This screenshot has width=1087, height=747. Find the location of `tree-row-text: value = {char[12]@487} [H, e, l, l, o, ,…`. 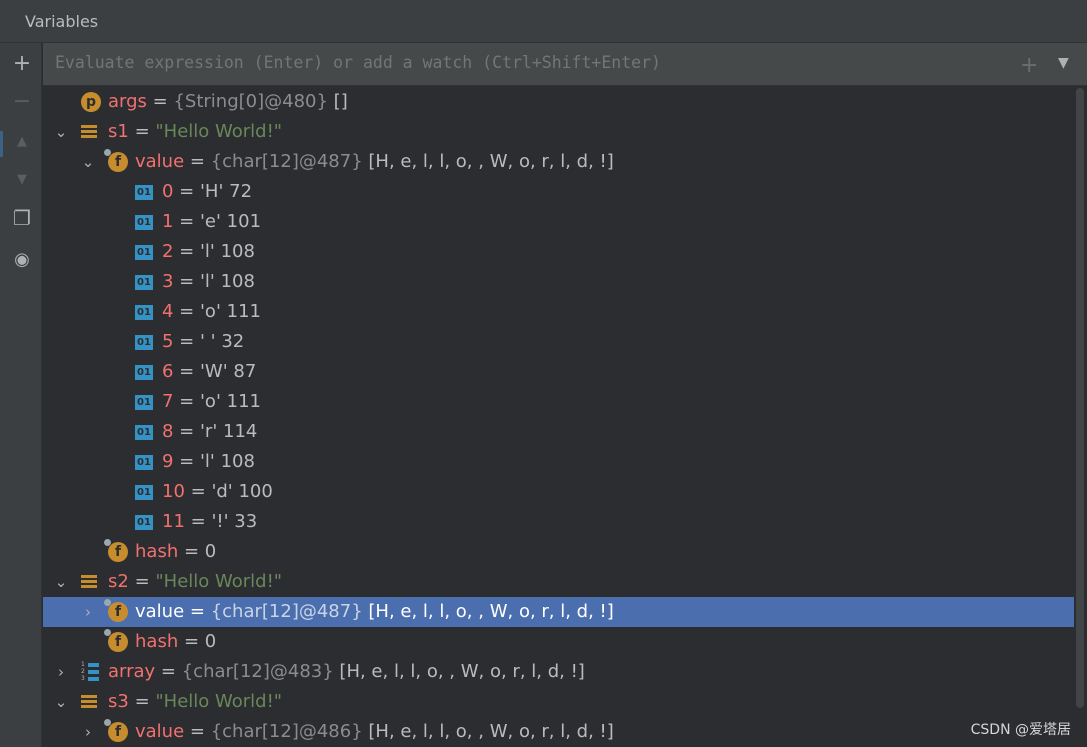

tree-row-text: value = {char[12]@487} [H, e, l, l, o, ,… is located at coordinates (374, 161).